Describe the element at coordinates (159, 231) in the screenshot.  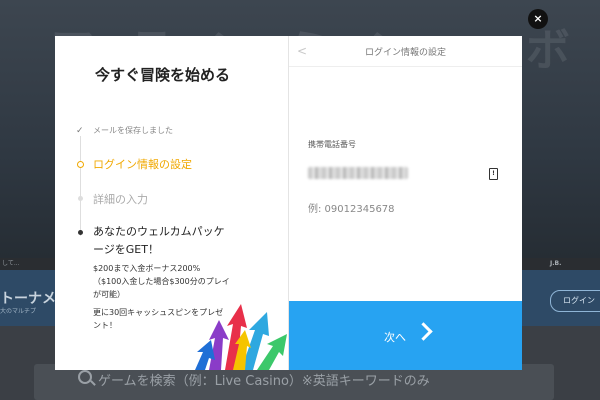
I see `welcome-heading: あなたのウェルカムパッケ` at that location.